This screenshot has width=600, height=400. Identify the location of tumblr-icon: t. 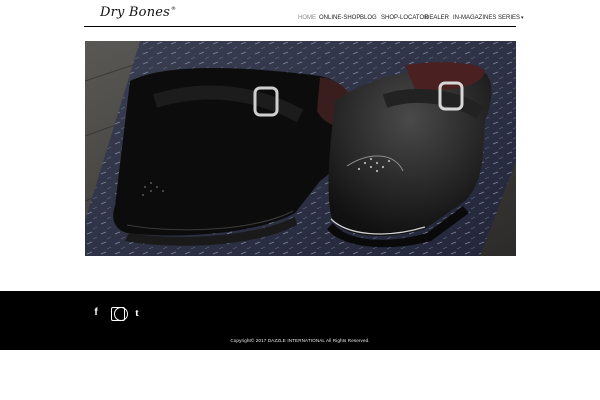
(137, 313).